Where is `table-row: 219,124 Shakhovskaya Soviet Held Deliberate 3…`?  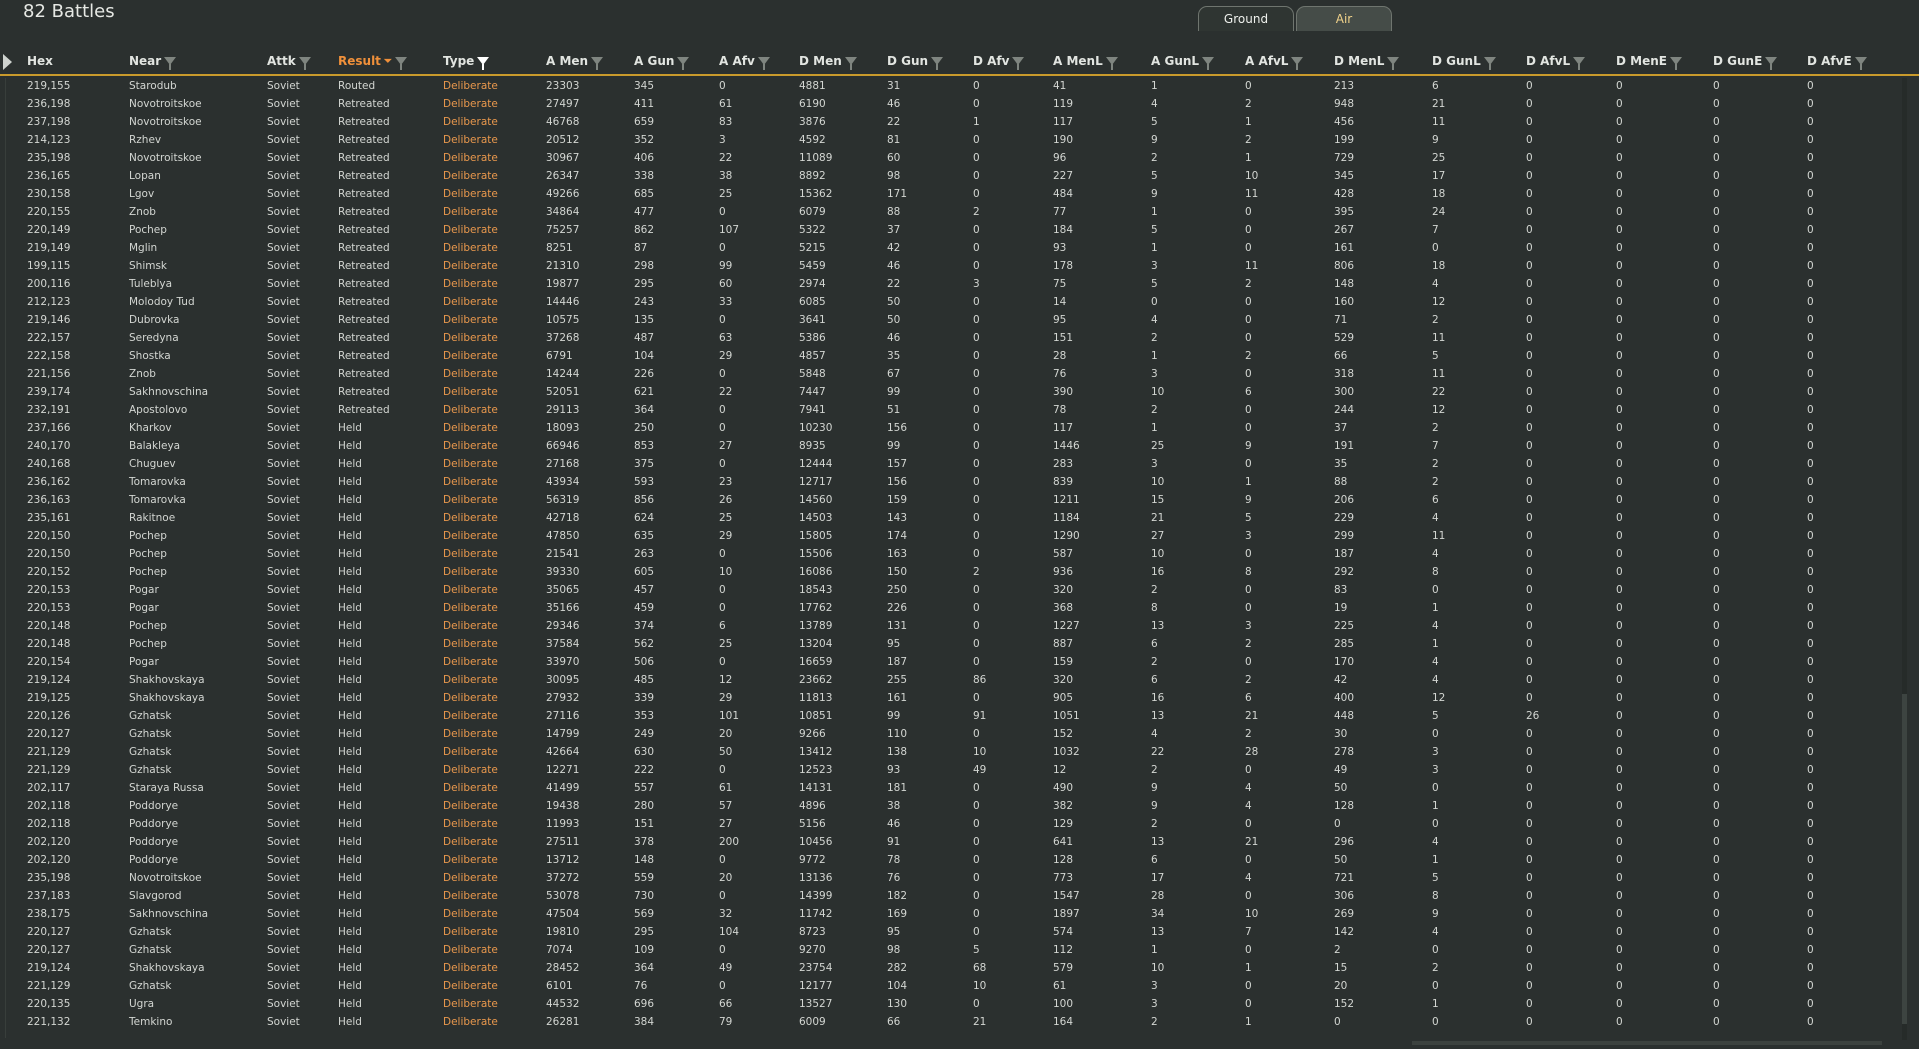
table-row: 219,124 Shakhovskaya Soviet Held Deliberate 3… is located at coordinates (959, 681).